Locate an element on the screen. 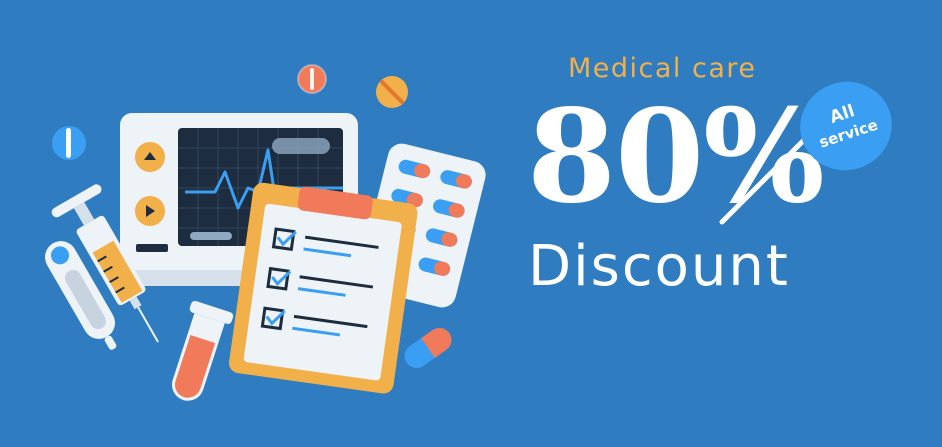  discount-headline: Discount is located at coordinates (659, 266).